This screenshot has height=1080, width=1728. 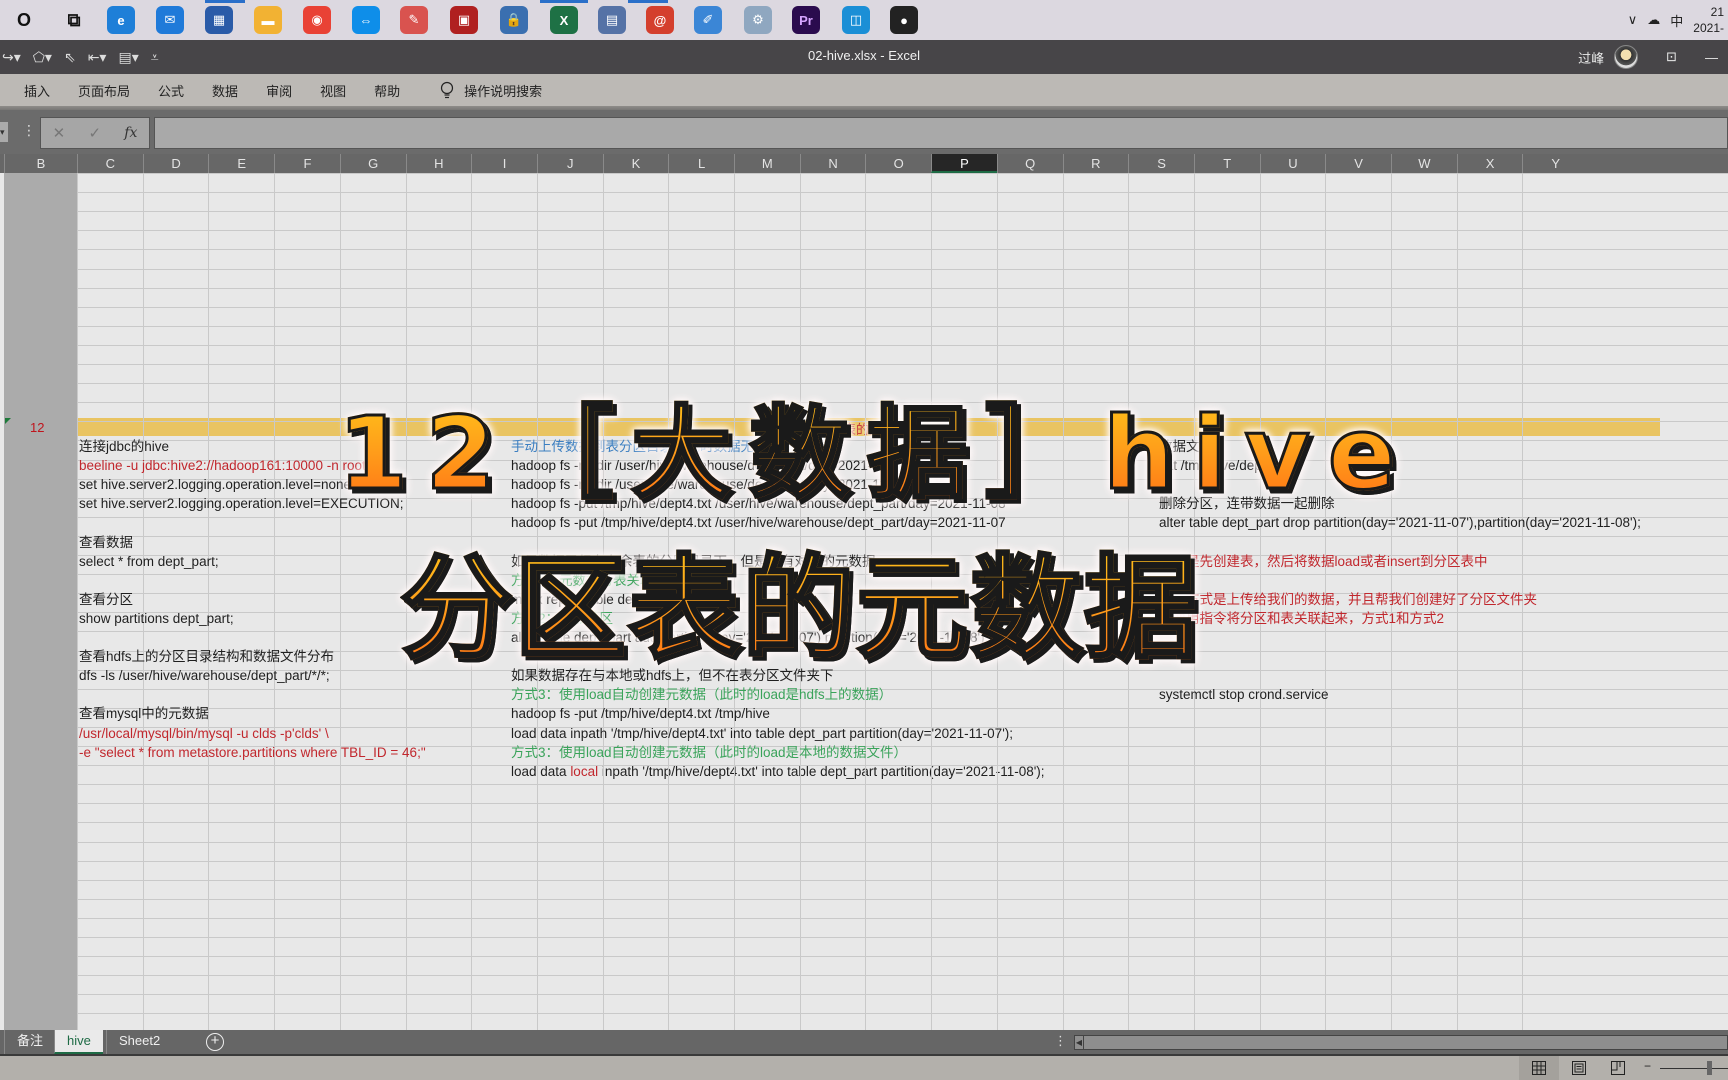 What do you see at coordinates (110, 163) in the screenshot?
I see `column-header-c: C` at bounding box center [110, 163].